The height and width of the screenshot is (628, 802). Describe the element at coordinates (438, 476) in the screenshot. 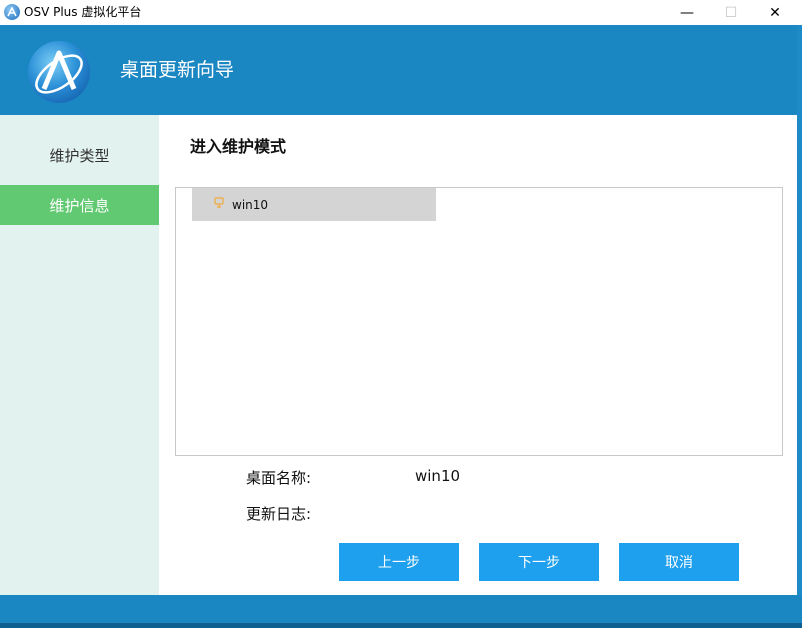

I see `desktop-name-value: win10` at that location.